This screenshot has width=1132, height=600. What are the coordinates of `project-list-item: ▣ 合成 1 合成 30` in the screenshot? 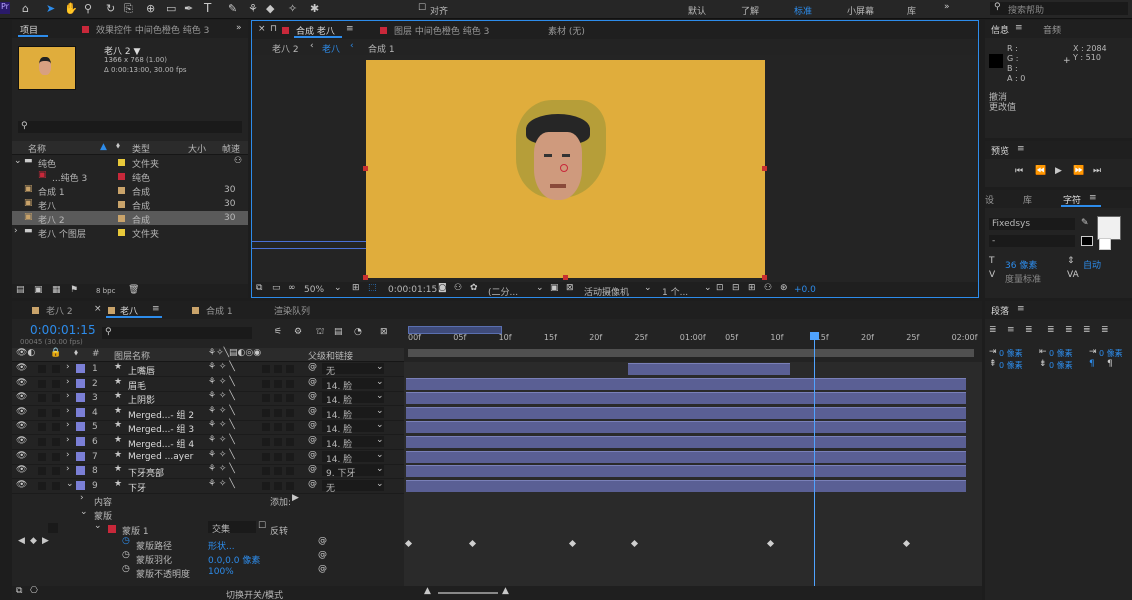 It's located at (130, 190).